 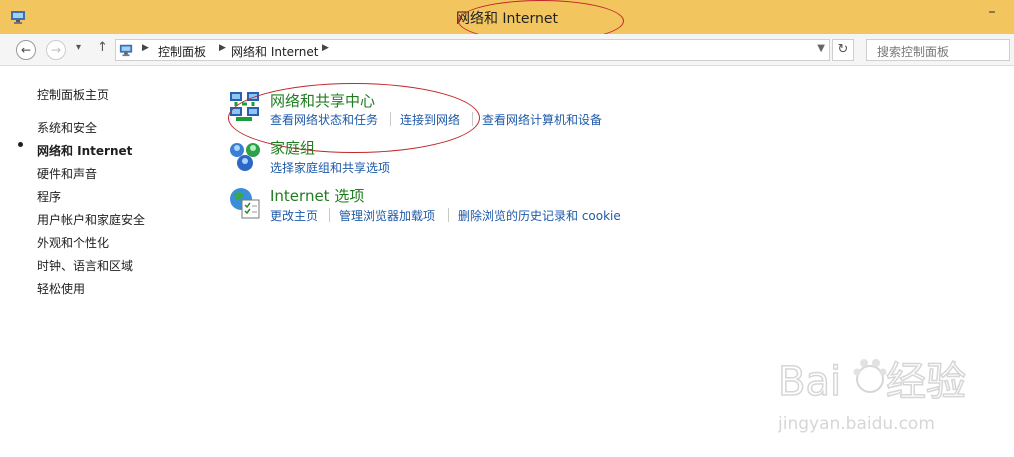 What do you see at coordinates (20, 144) in the screenshot?
I see `active-nav-bullet` at bounding box center [20, 144].